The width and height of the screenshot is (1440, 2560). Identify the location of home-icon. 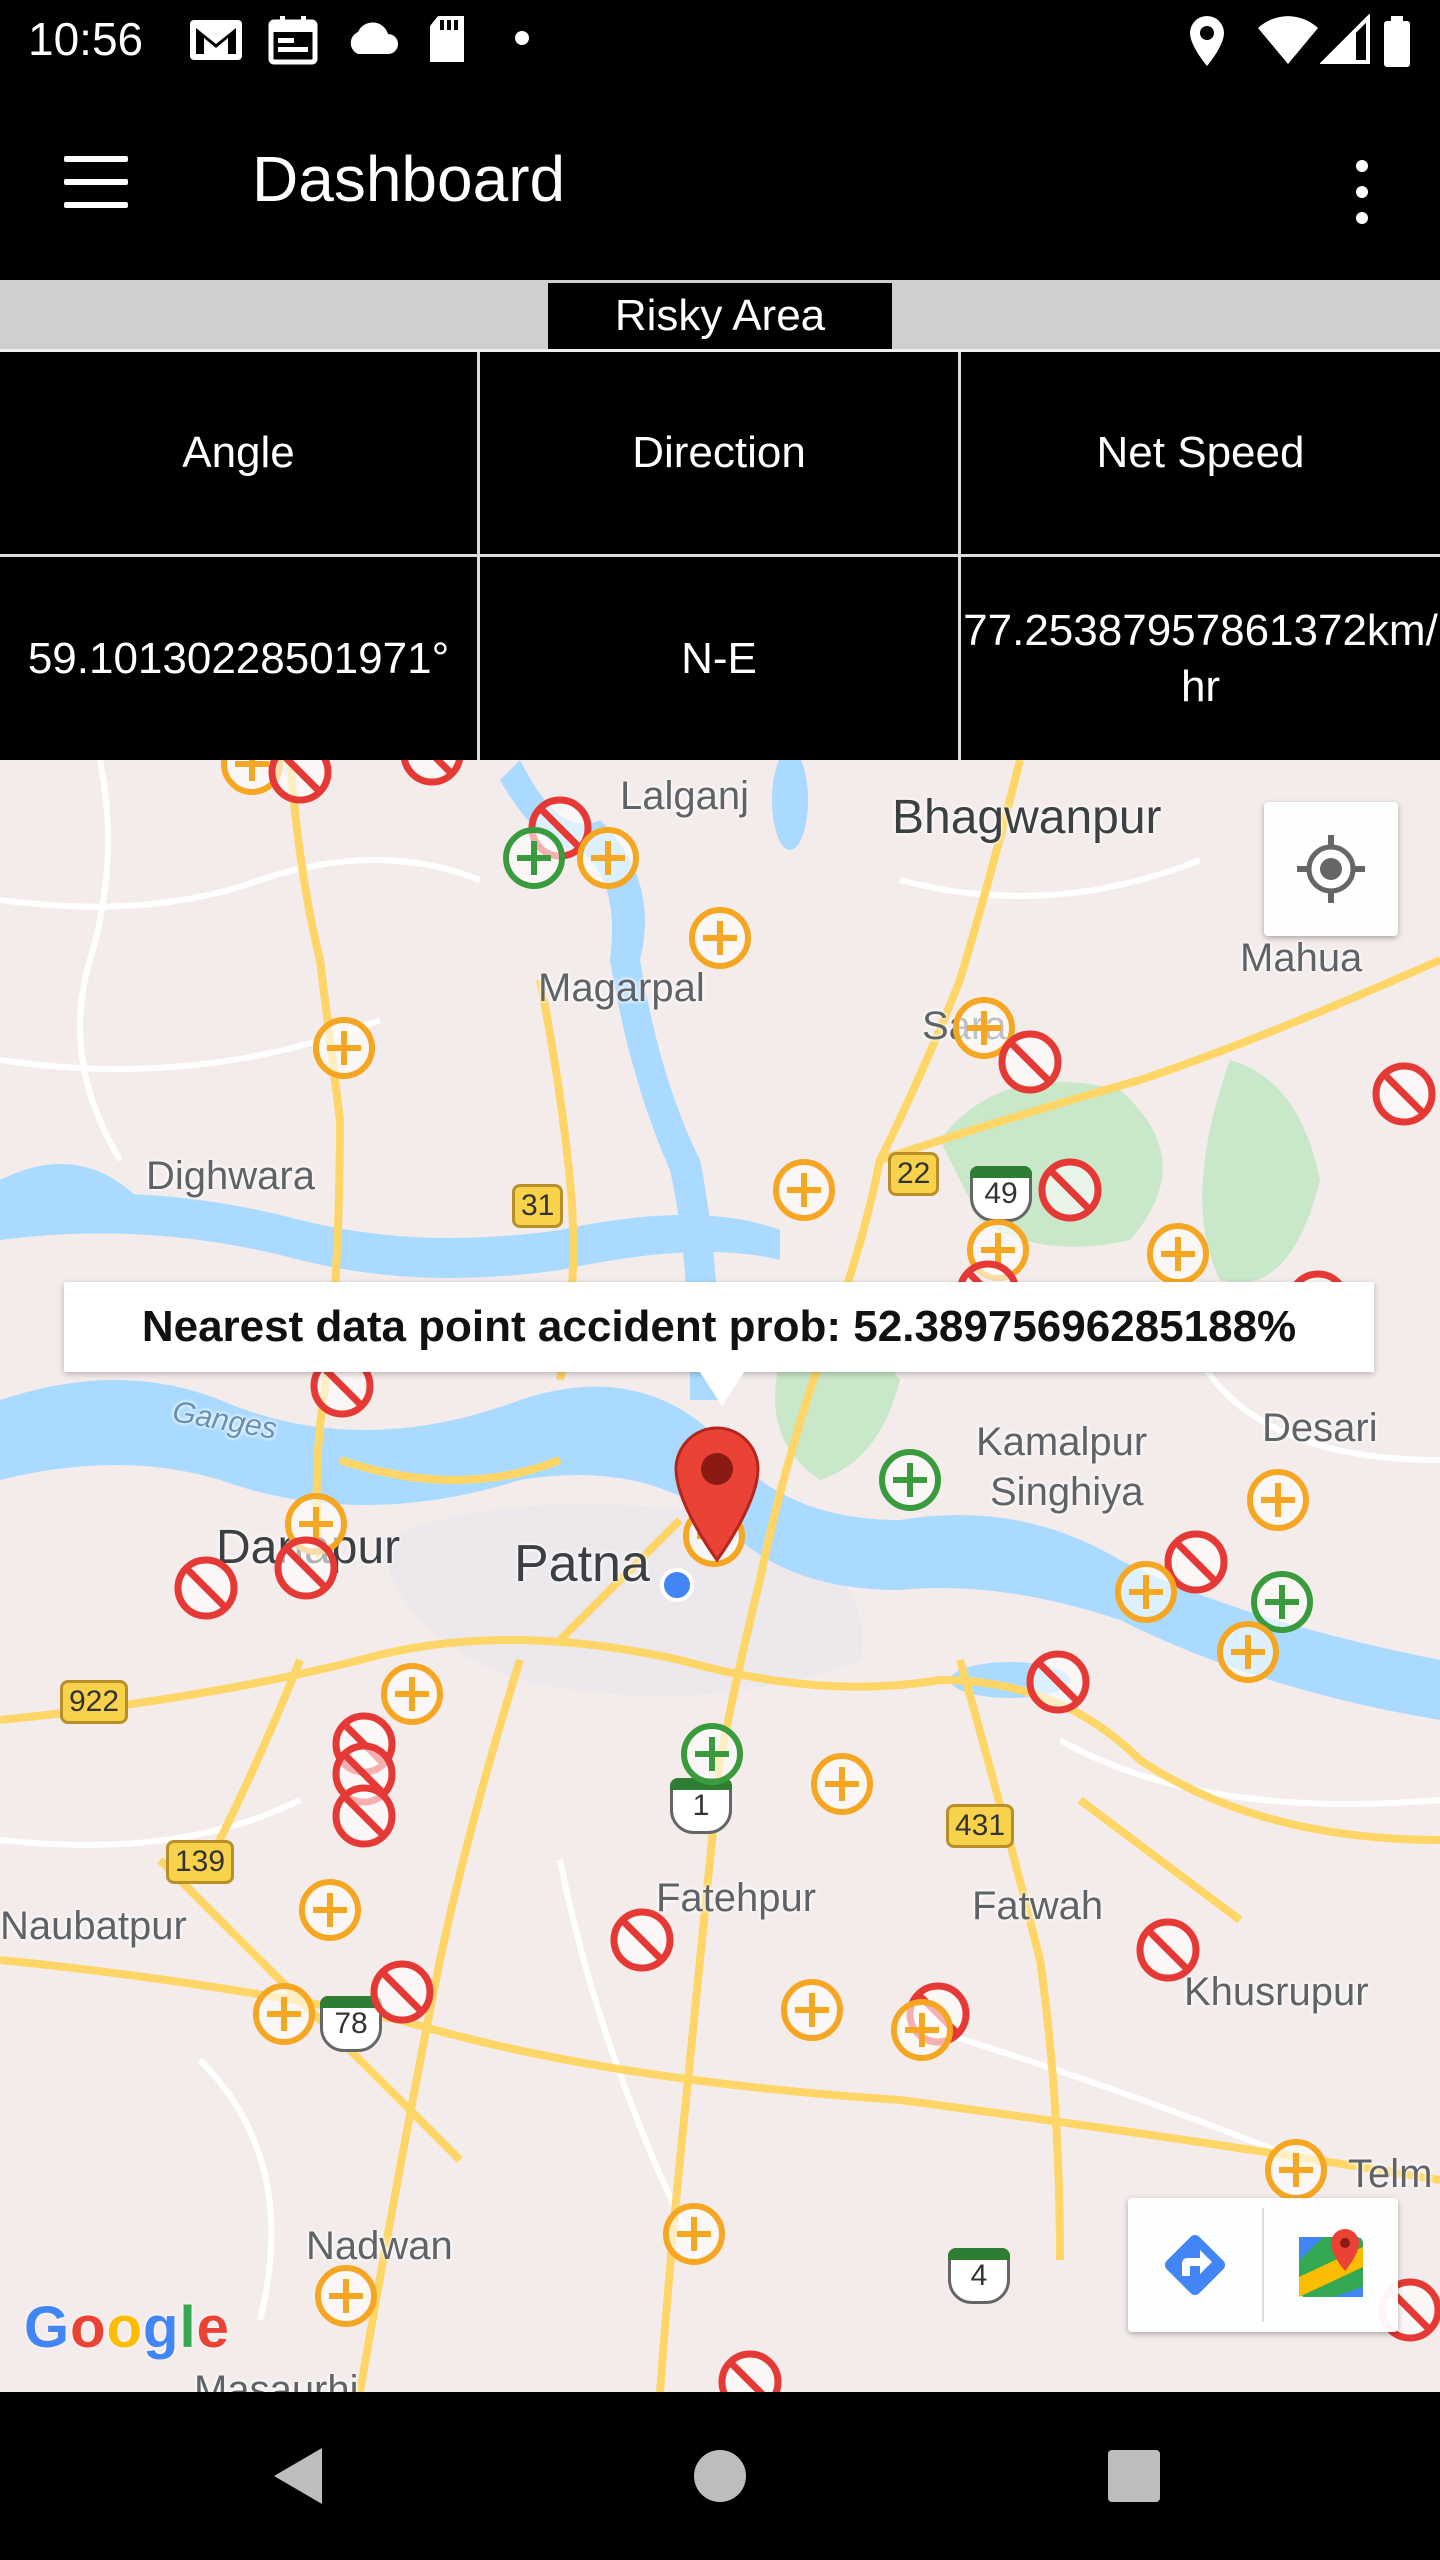
(720, 2476).